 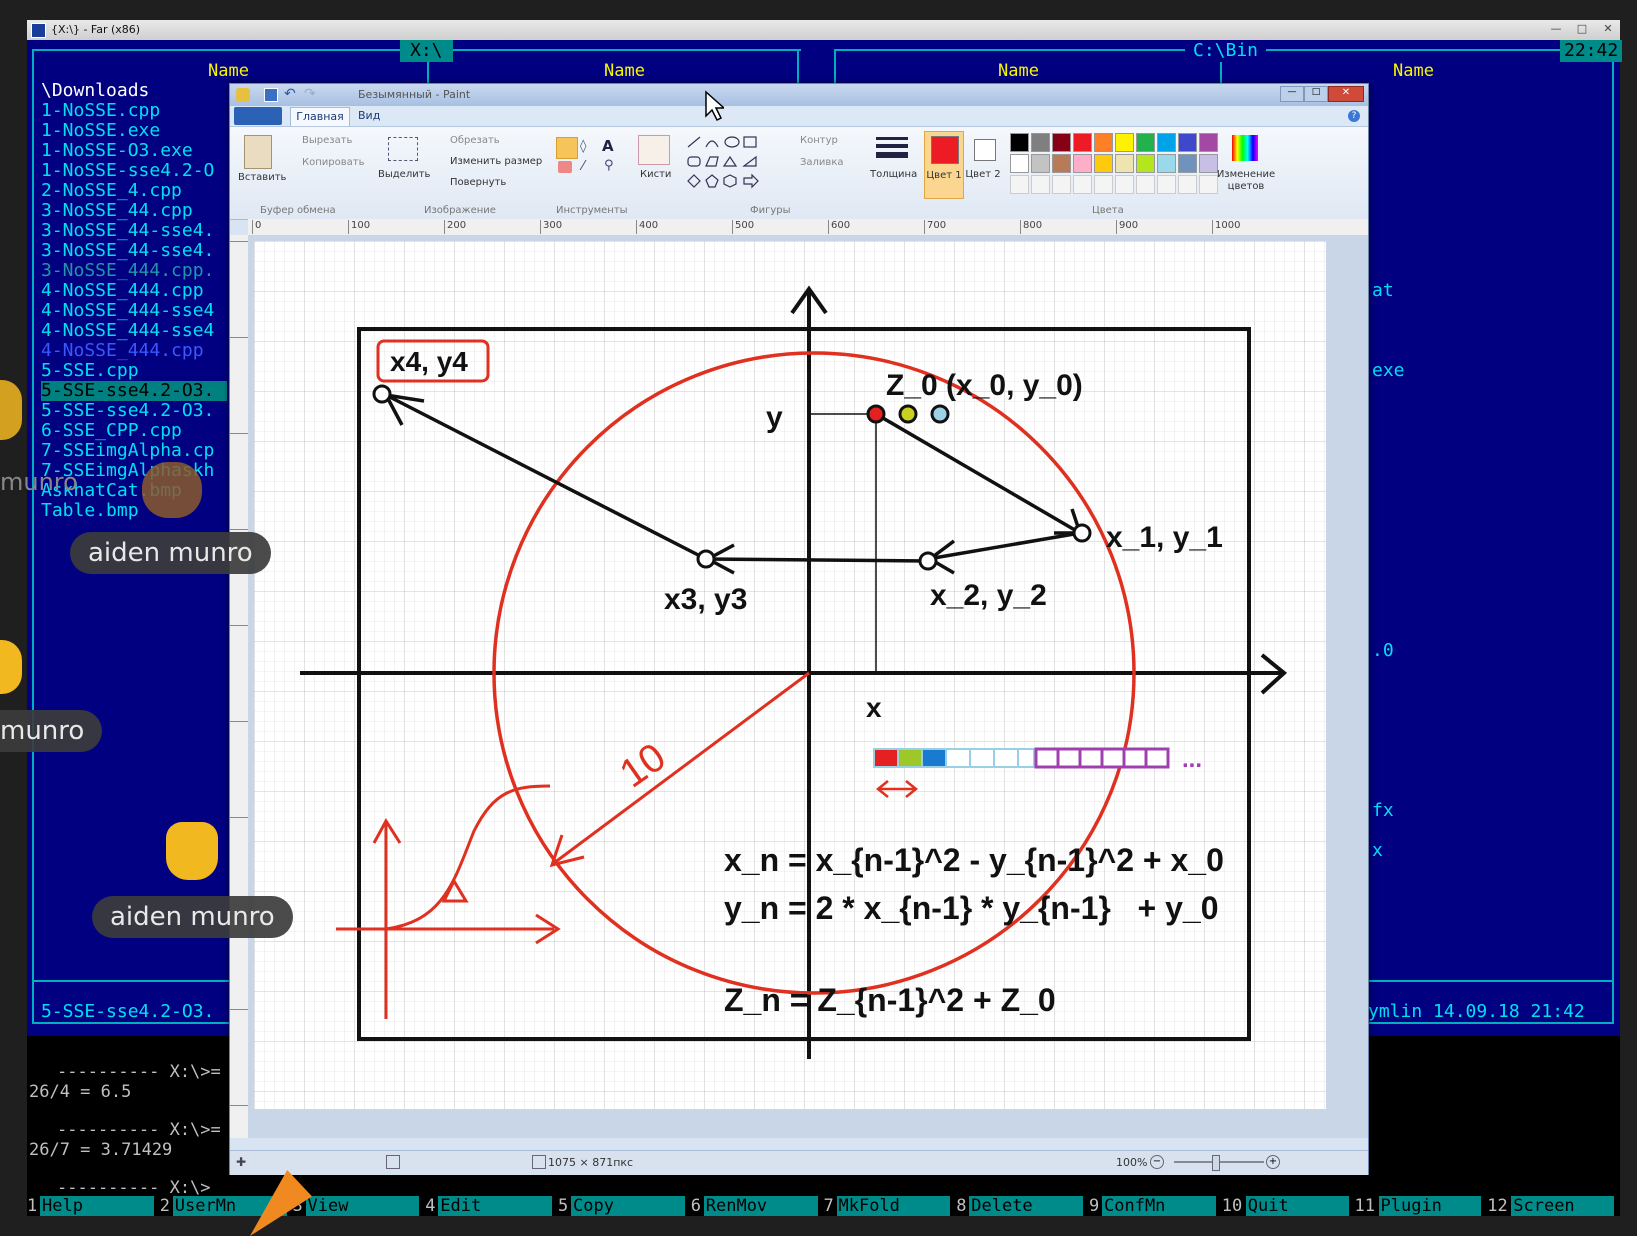 What do you see at coordinates (1354, 116) in the screenshot?
I see `help-icon: ?` at bounding box center [1354, 116].